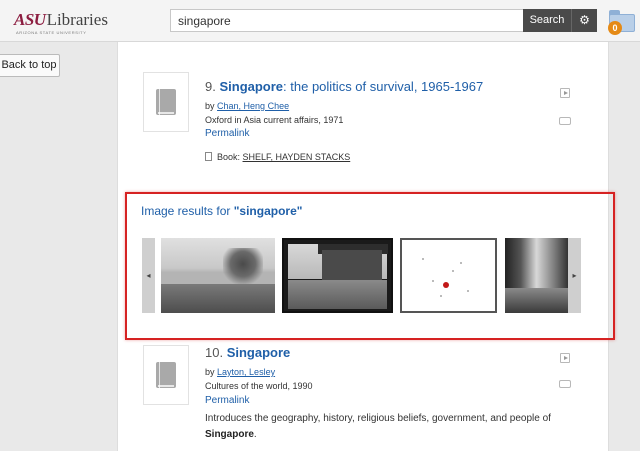 The height and width of the screenshot is (451, 640). What do you see at coordinates (30, 19) in the screenshot?
I see `logo-asu-text: ASU` at bounding box center [30, 19].